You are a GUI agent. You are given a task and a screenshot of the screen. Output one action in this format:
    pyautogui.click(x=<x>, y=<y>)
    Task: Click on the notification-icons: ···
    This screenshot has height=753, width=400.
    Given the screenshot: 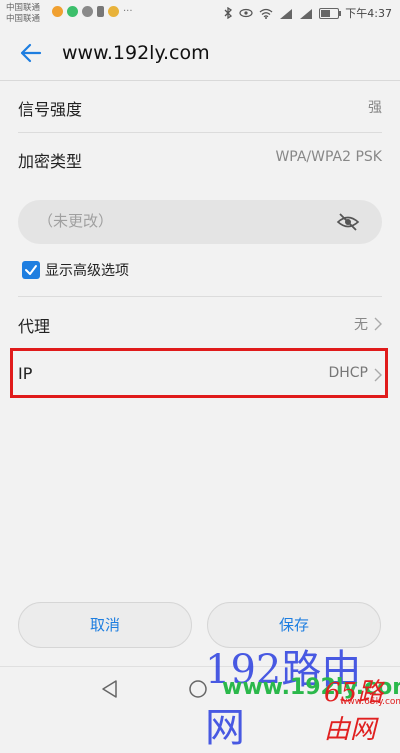 What is the action you would take?
    pyautogui.click(x=92, y=11)
    